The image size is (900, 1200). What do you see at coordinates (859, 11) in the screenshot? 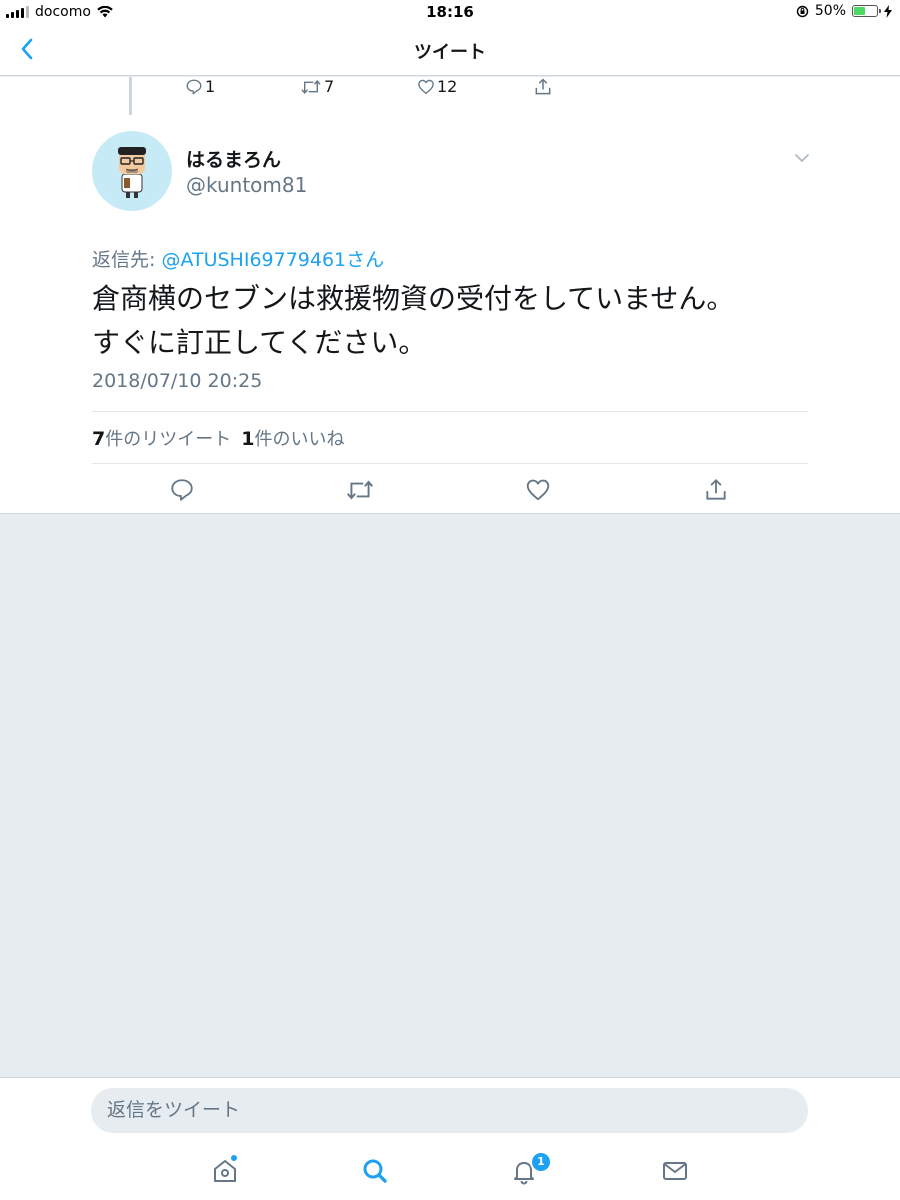
I see `battery-fill` at bounding box center [859, 11].